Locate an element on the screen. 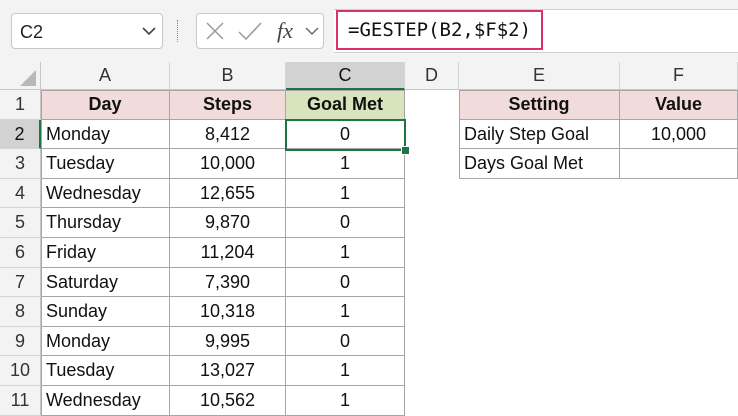 The image size is (738, 416). active-cell-border is located at coordinates (345, 135).